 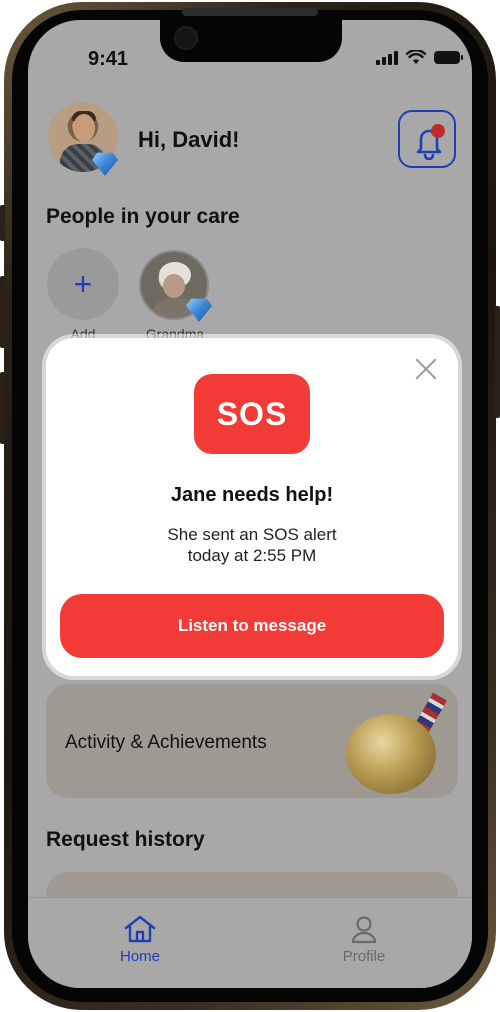 What do you see at coordinates (140, 929) in the screenshot?
I see `home-icon` at bounding box center [140, 929].